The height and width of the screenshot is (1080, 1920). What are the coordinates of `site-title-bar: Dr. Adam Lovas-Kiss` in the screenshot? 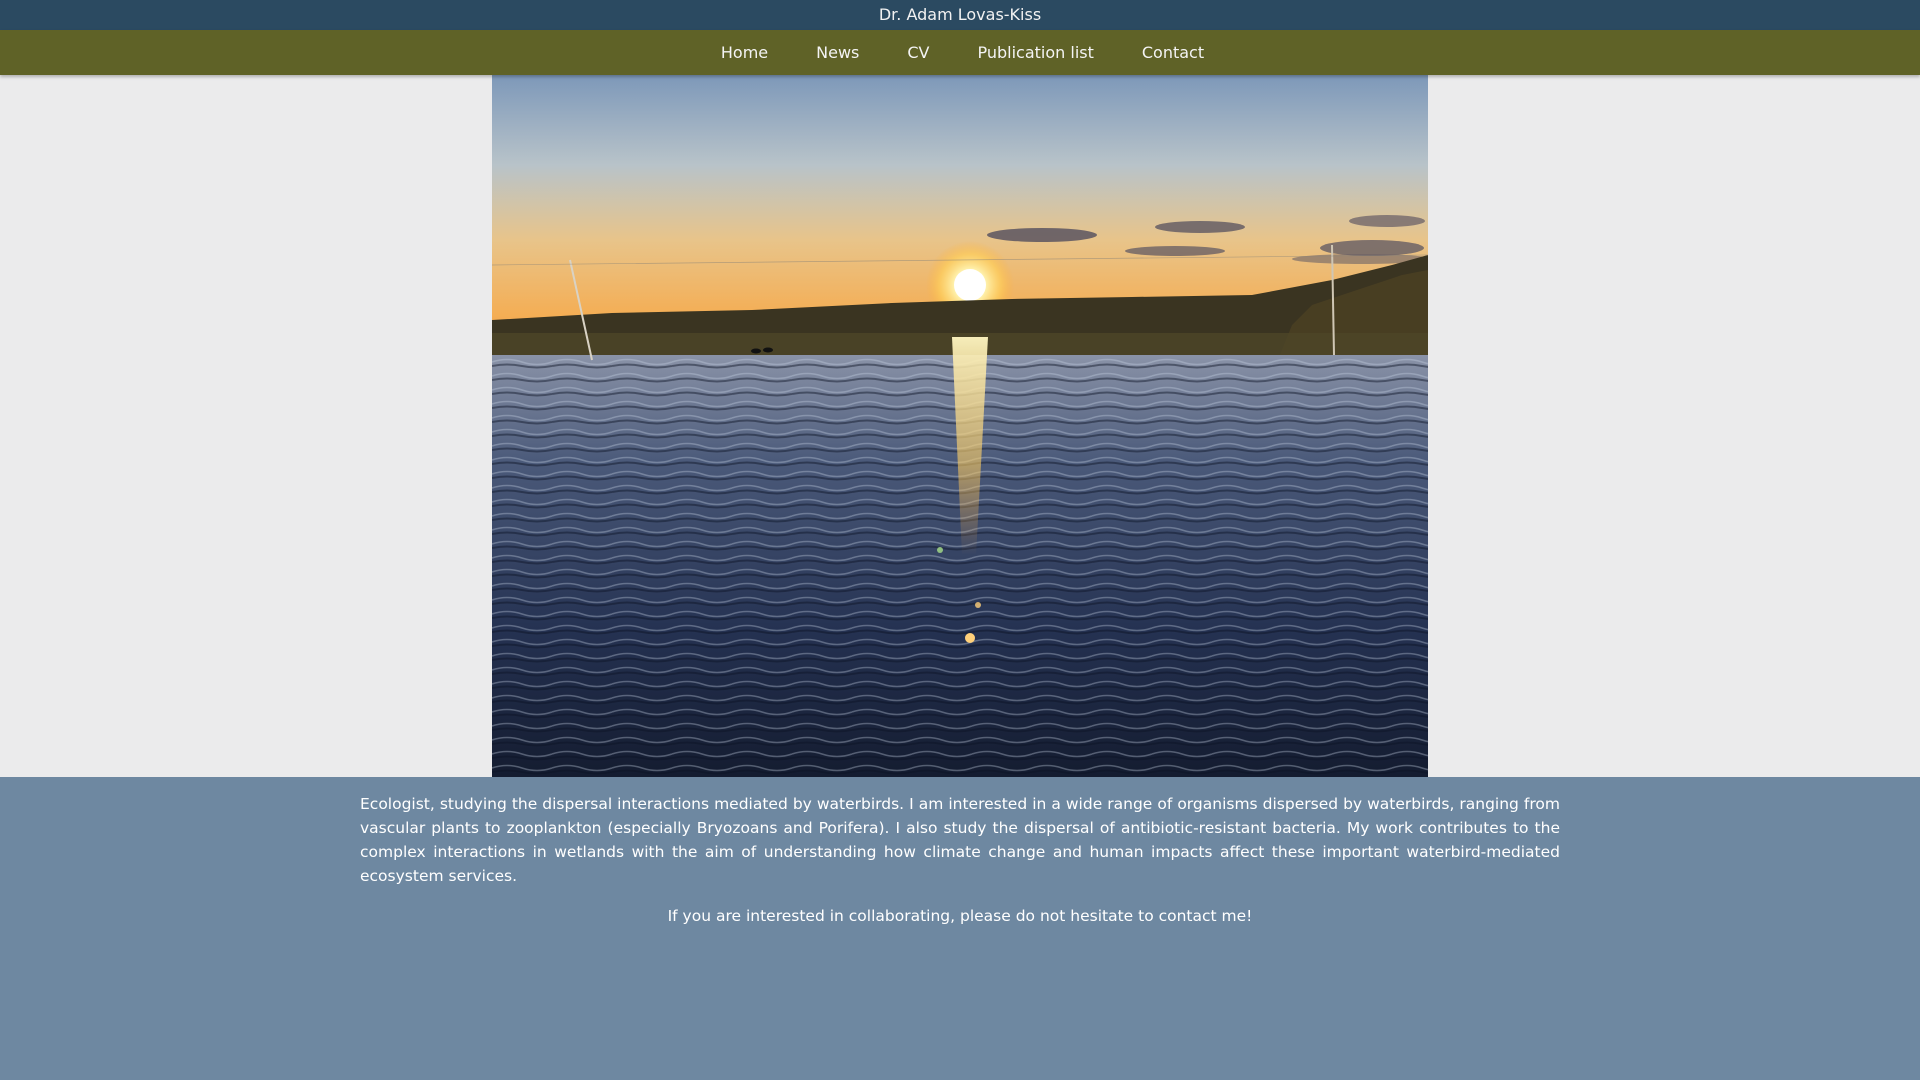 It's located at (960, 15).